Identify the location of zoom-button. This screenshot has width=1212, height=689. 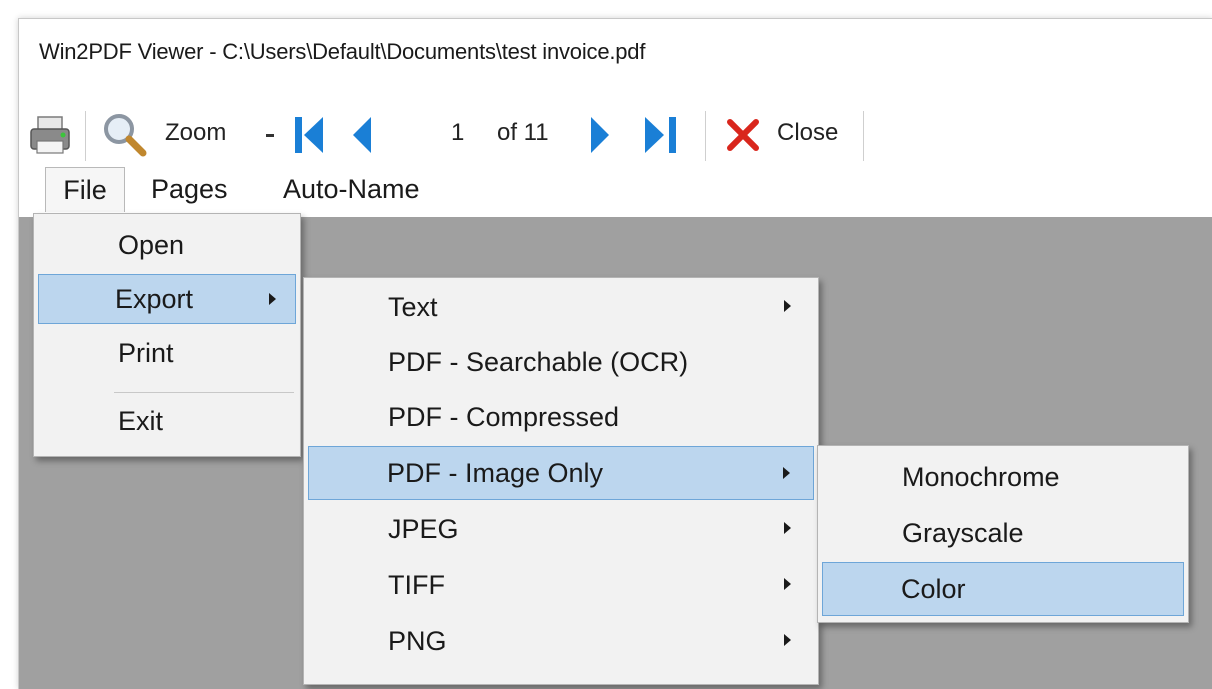
(125, 135).